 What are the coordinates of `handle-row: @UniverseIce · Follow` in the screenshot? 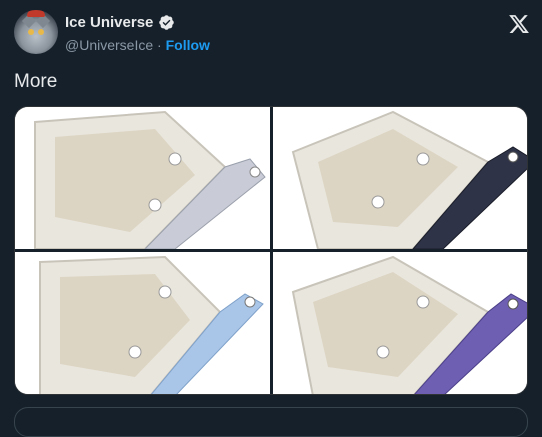 It's located at (137, 45).